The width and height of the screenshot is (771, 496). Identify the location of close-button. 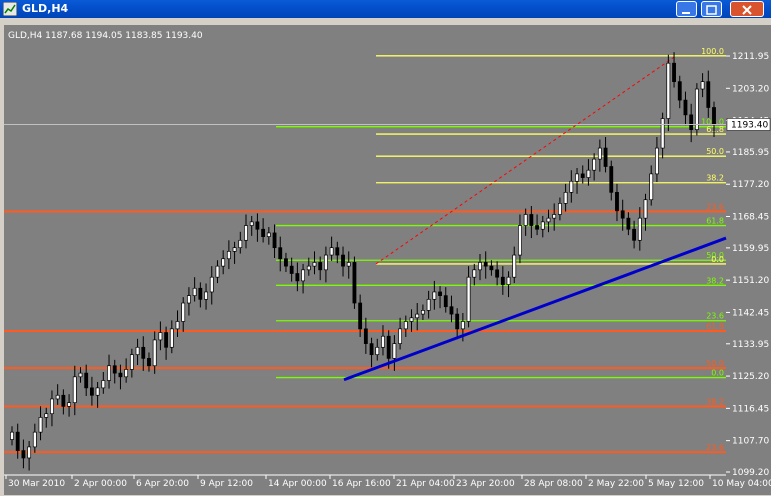
(747, 9).